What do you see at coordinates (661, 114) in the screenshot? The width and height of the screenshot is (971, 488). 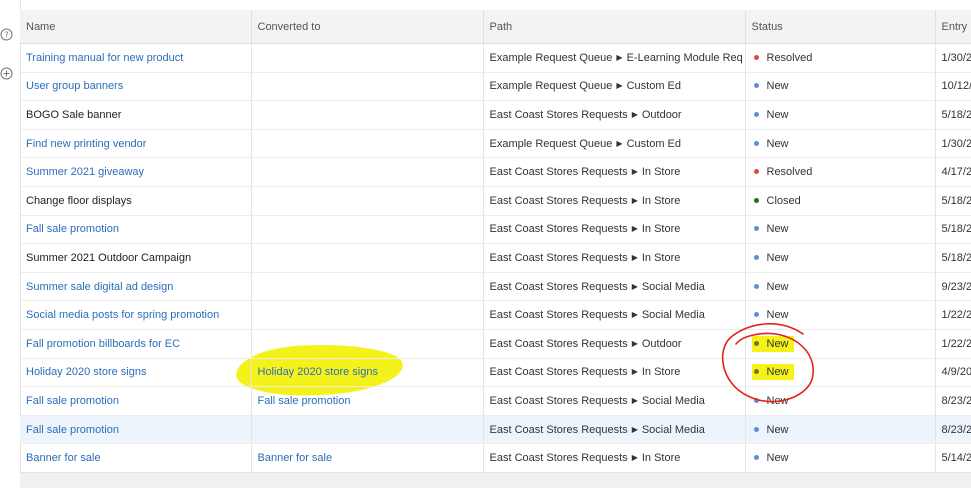 I see `path-topic: Outdoor` at bounding box center [661, 114].